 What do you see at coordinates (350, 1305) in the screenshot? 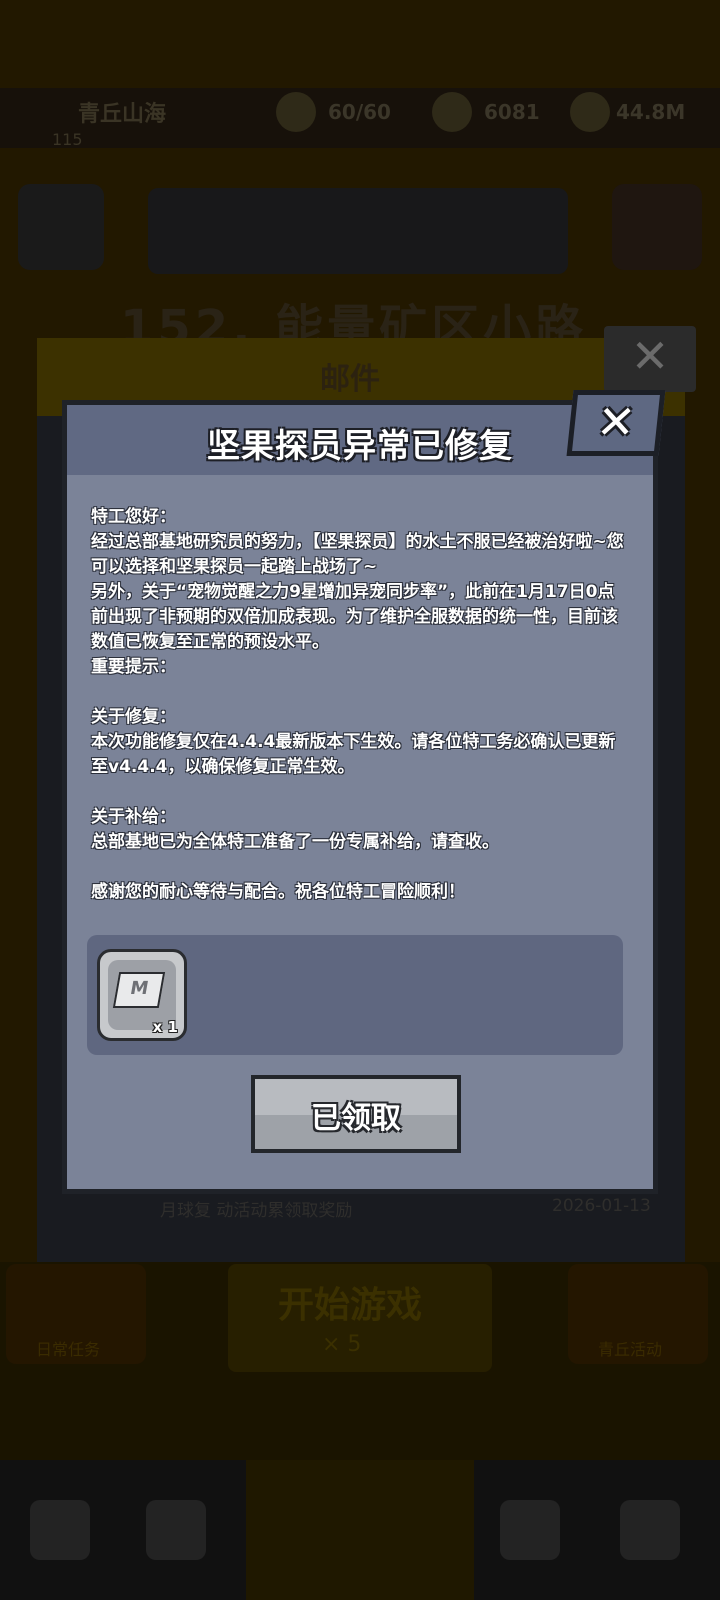
I see `start-game-label: 开始游戏` at bounding box center [350, 1305].